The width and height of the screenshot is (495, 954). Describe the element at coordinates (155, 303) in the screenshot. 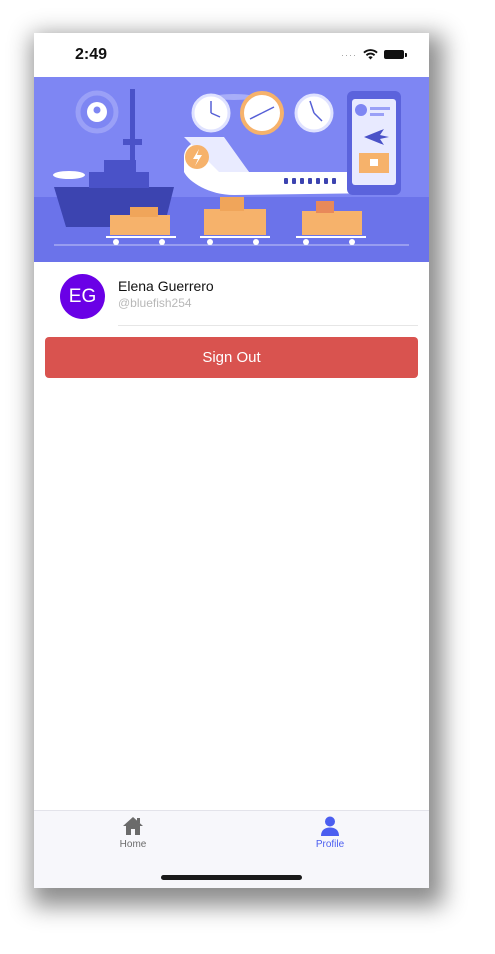

I see `user-handle: @bluefish254` at that location.